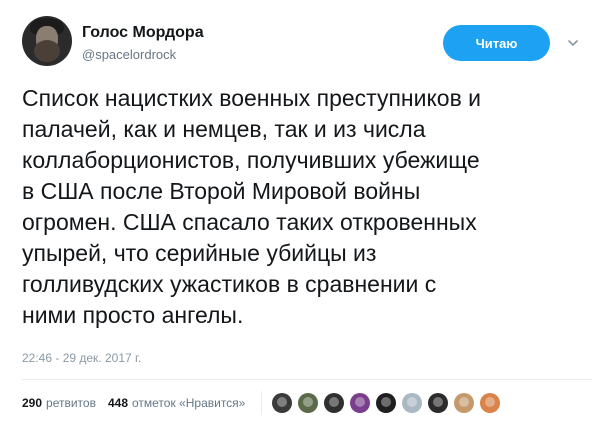 This screenshot has width=611, height=428. What do you see at coordinates (118, 403) in the screenshot?
I see `likes-count: 448` at bounding box center [118, 403].